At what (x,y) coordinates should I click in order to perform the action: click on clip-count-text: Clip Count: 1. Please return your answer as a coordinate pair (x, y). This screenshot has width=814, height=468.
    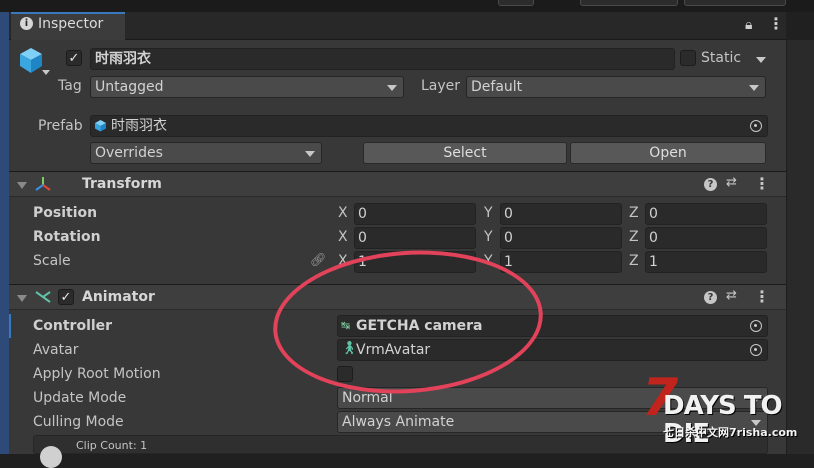
    Looking at the image, I should click on (112, 445).